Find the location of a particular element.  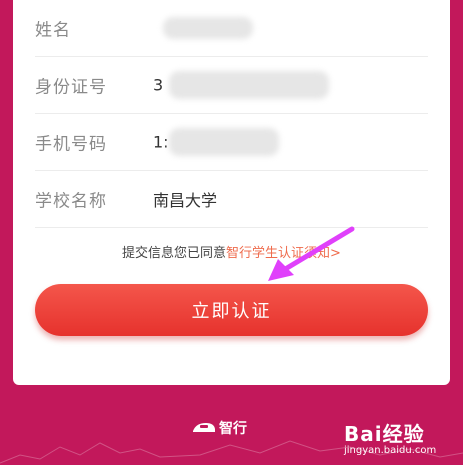

name-redaction is located at coordinates (208, 28).